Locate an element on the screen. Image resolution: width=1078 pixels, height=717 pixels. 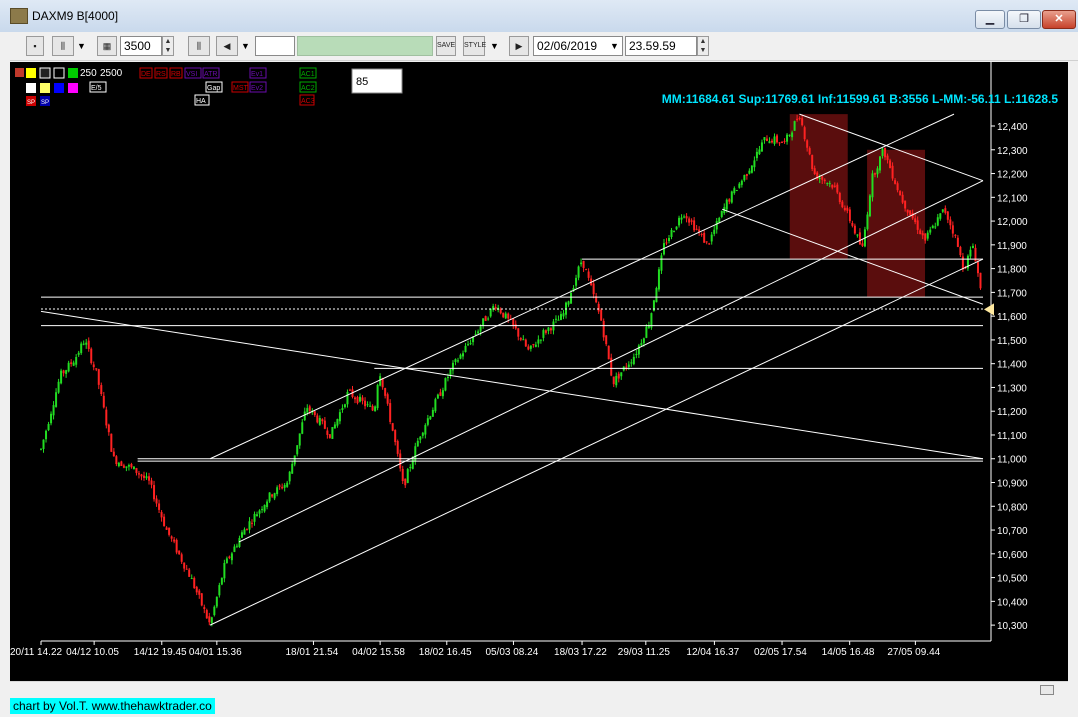
restore-button: ❐ is located at coordinates (1024, 19).